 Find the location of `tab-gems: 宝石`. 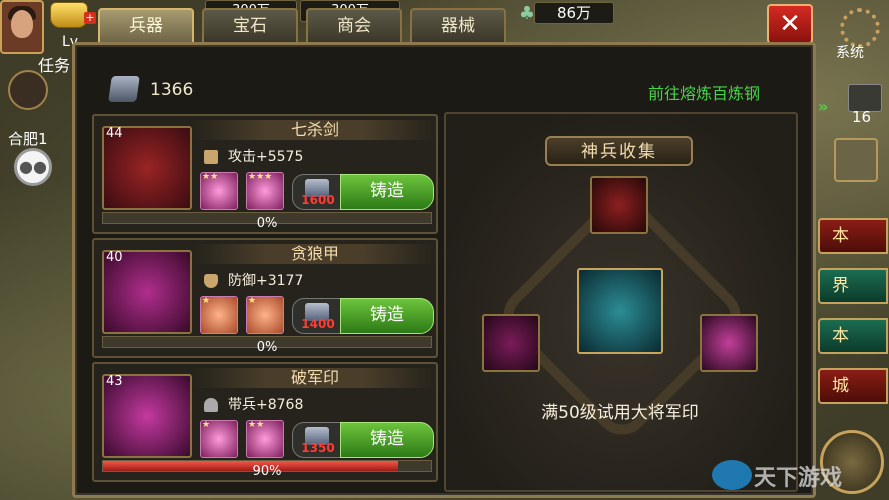

tab-gems: 宝石 is located at coordinates (250, 26).